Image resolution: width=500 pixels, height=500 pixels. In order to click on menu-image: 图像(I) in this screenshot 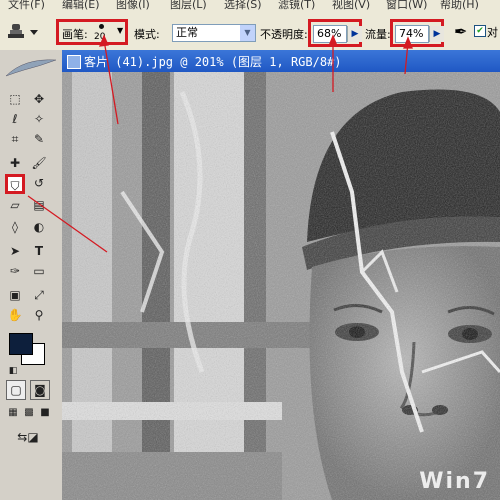, I will do `click(133, 5)`.